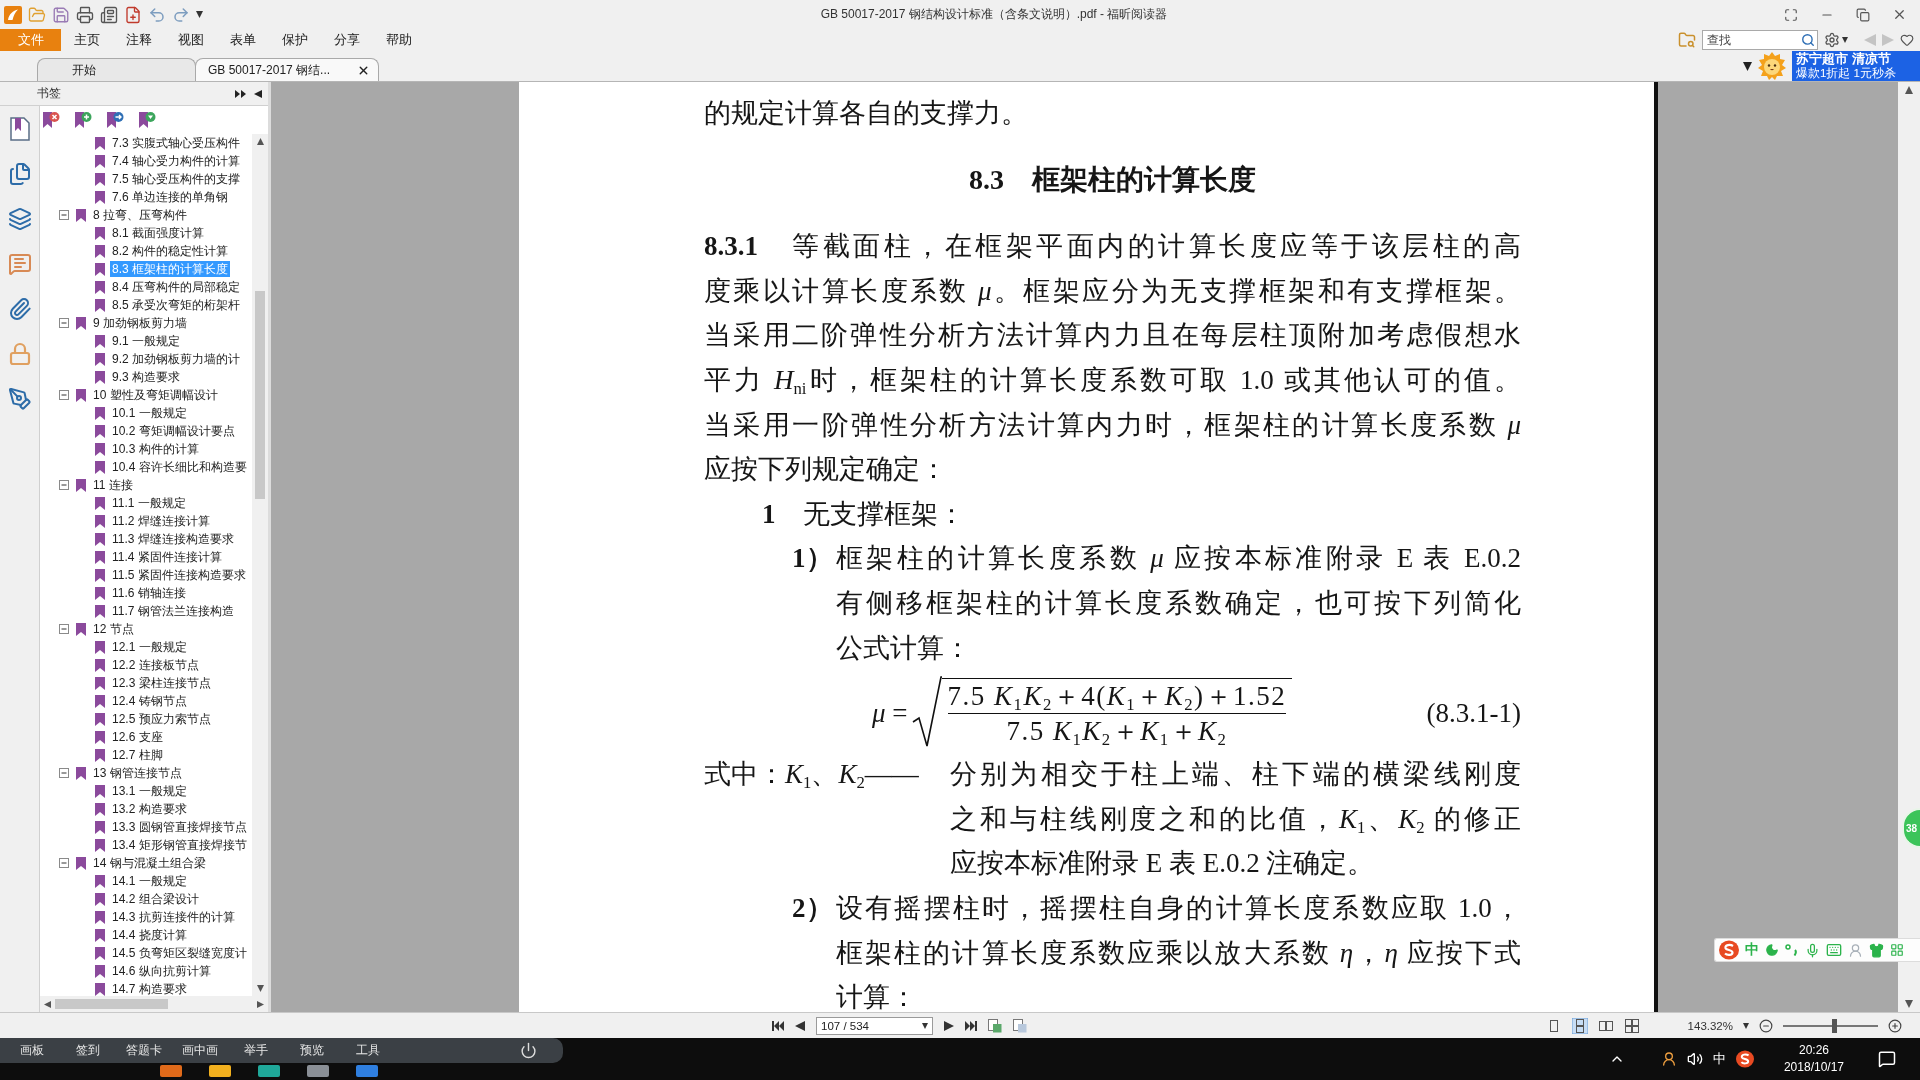  Describe the element at coordinates (347, 40) in the screenshot. I see `menu-item: 分享` at that location.